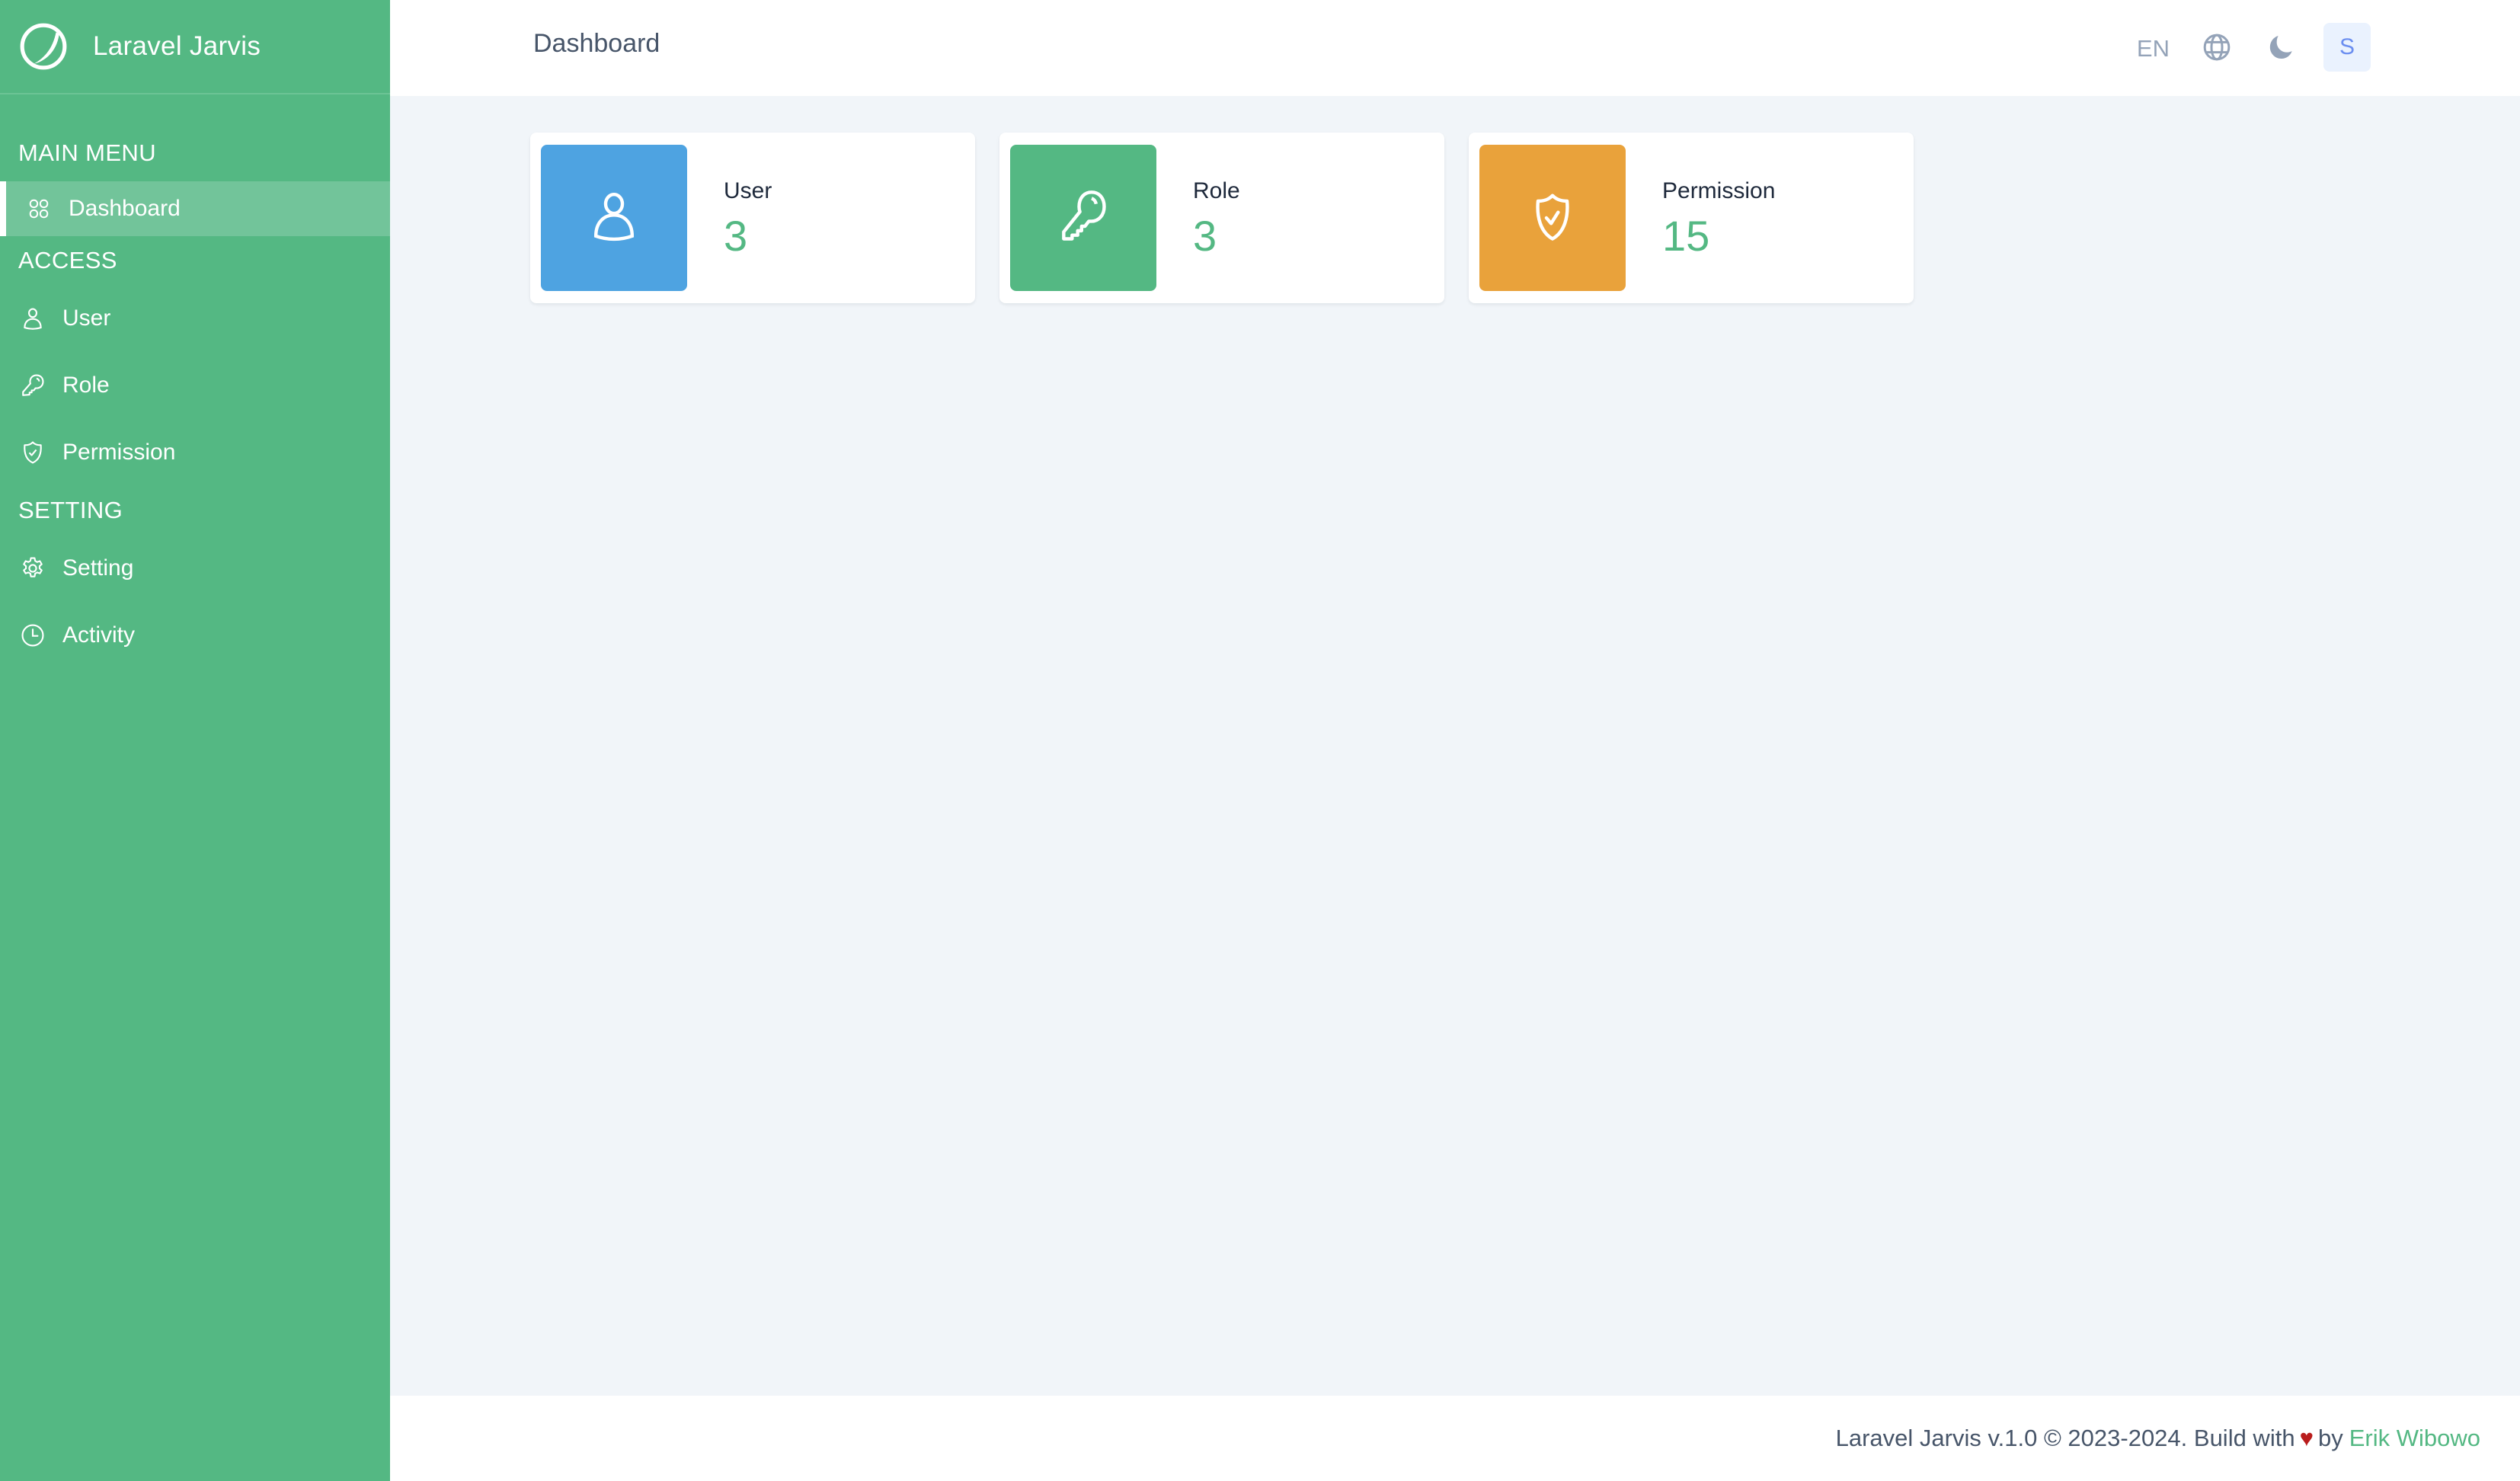 The height and width of the screenshot is (1481, 2520). Describe the element at coordinates (2330, 1438) in the screenshot. I see `footer-by: by` at that location.